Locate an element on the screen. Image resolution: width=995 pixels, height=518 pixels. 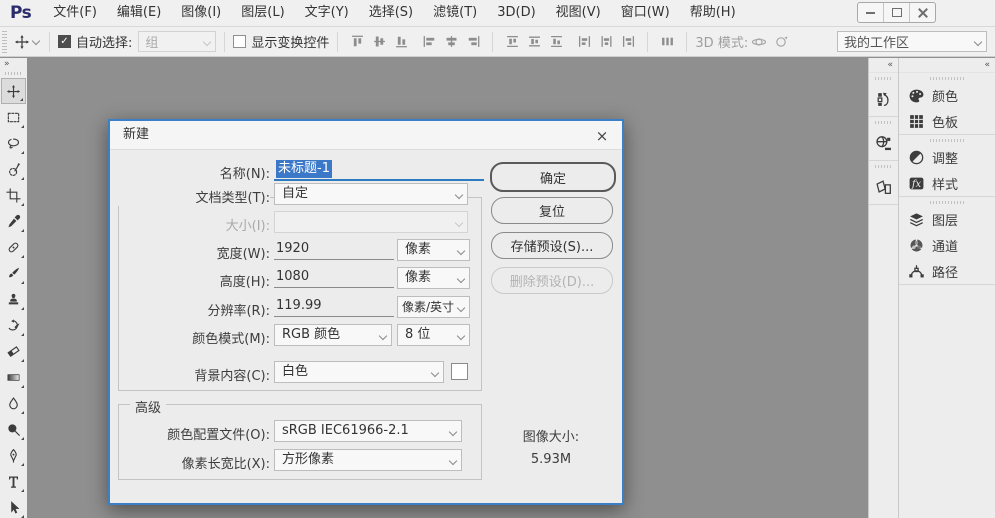
move-tool is located at coordinates (13, 91).